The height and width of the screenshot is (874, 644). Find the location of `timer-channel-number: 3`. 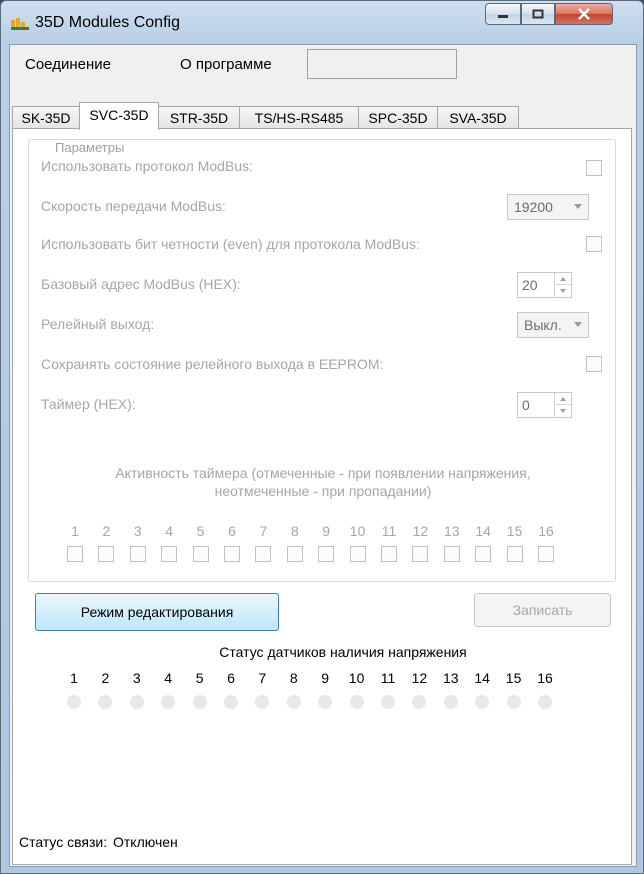

timer-channel-number: 3 is located at coordinates (137, 531).